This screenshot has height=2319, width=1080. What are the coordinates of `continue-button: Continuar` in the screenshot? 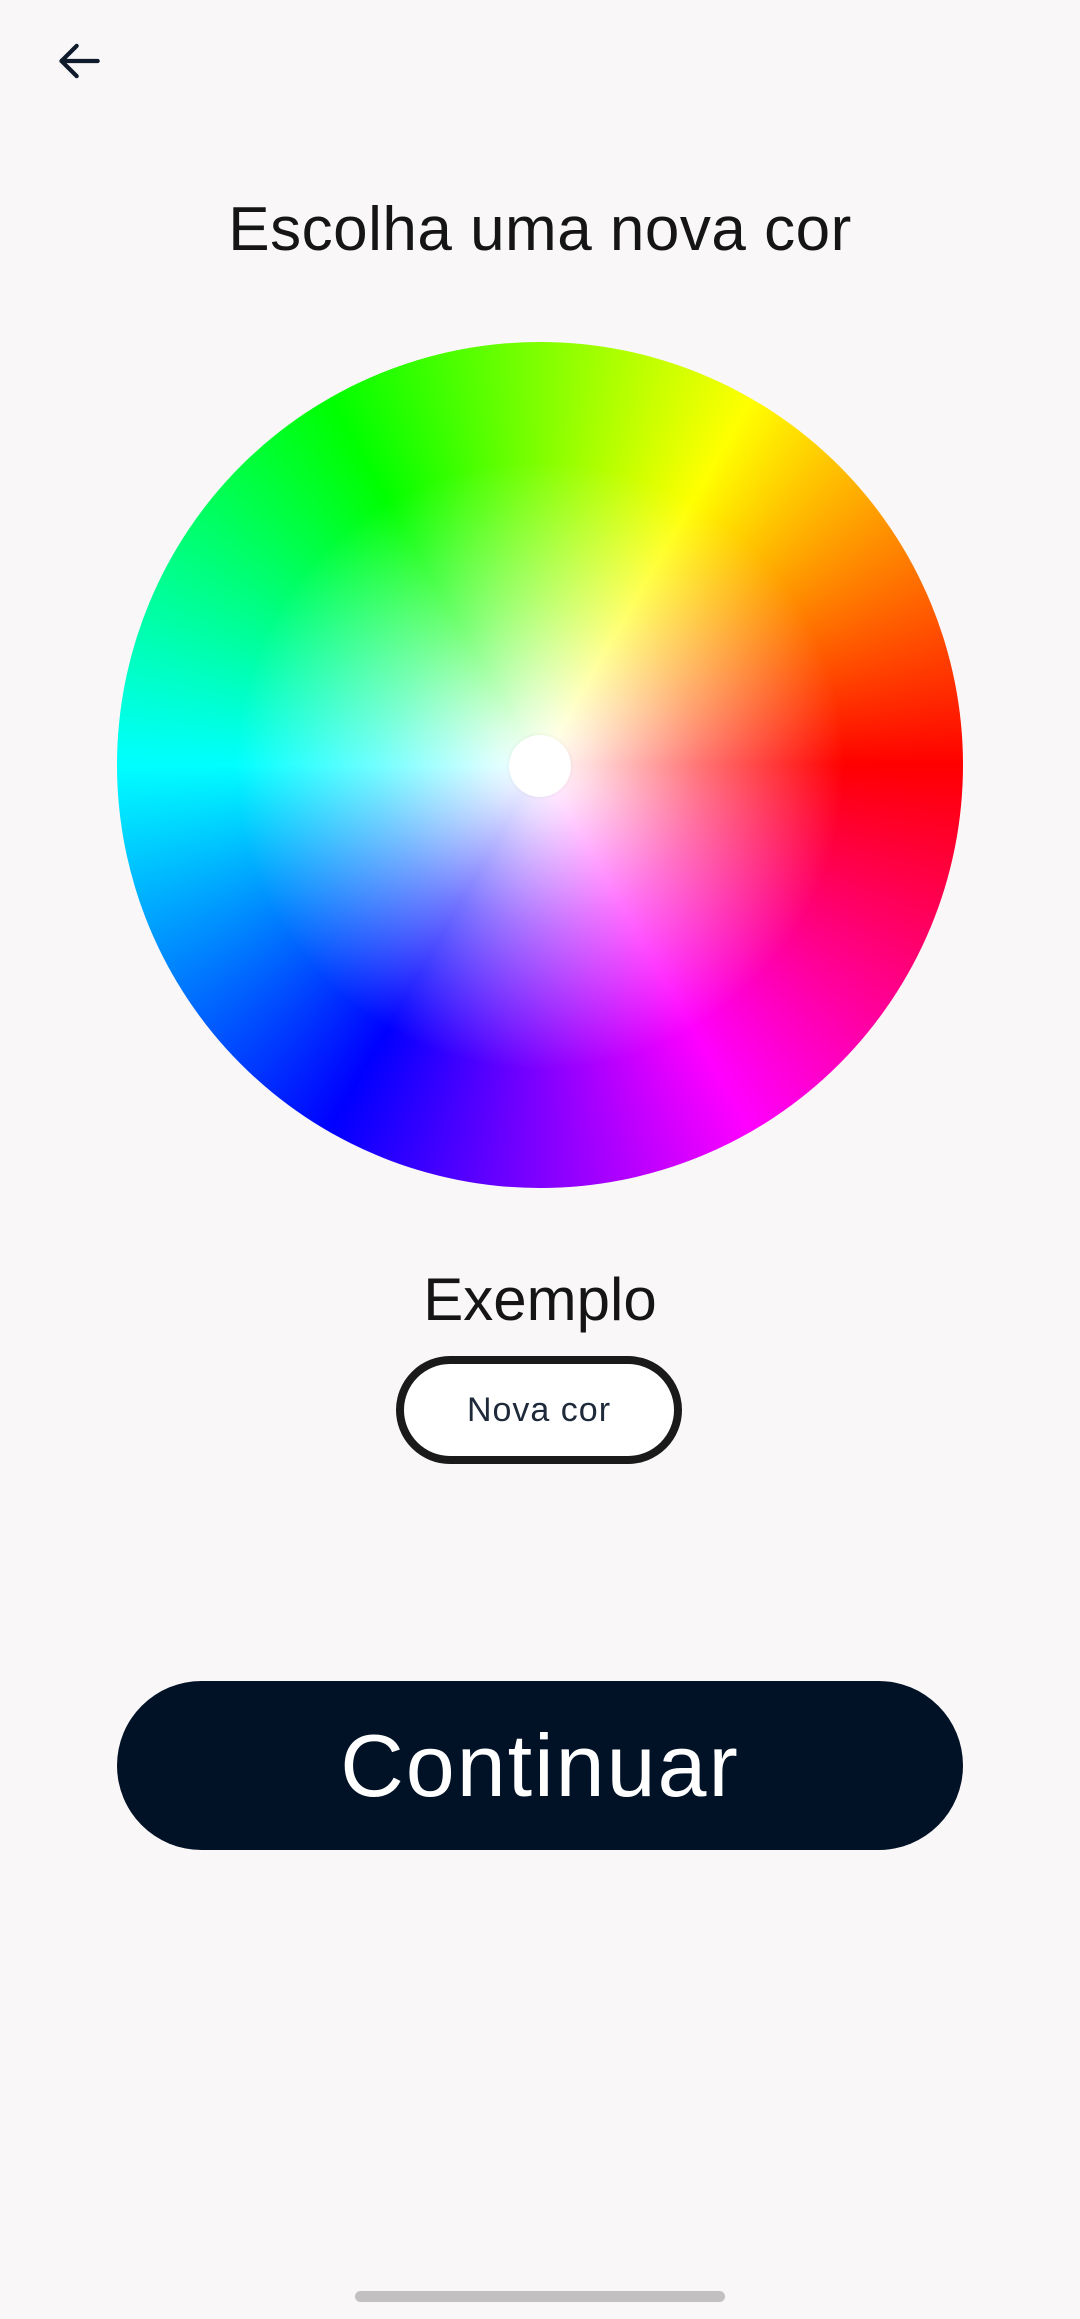 It's located at (540, 1765).